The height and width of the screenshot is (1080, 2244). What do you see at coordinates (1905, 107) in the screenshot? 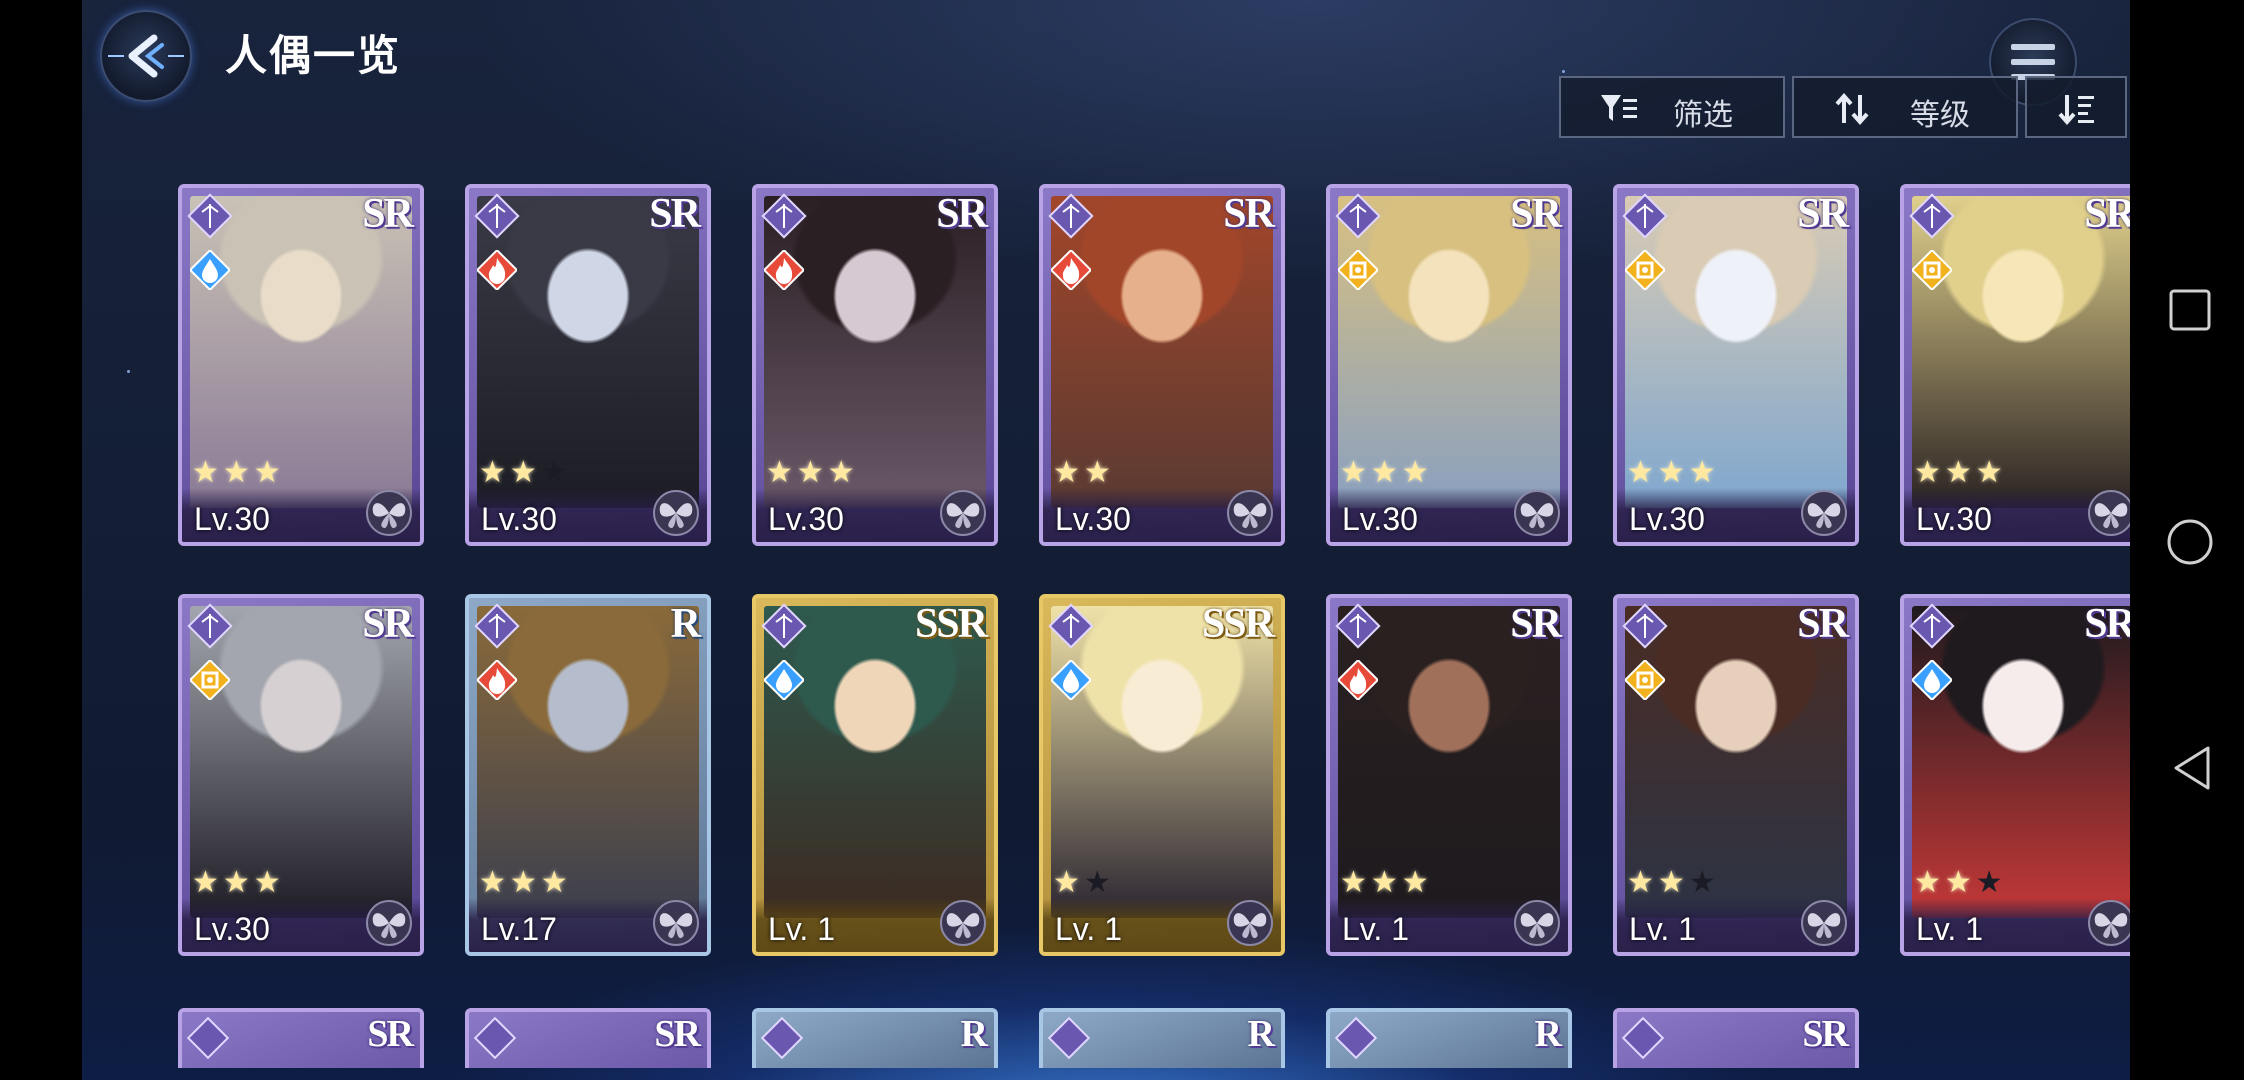
I see `sort-level-button: 等级` at bounding box center [1905, 107].